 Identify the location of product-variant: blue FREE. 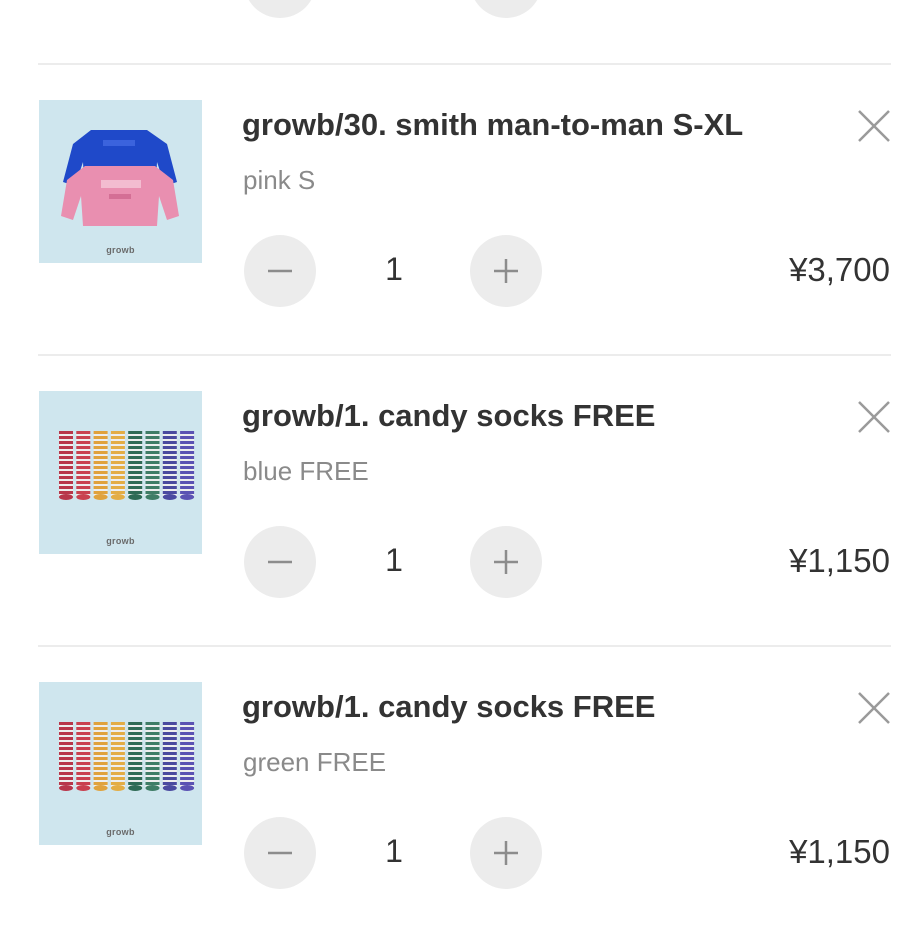
(306, 471).